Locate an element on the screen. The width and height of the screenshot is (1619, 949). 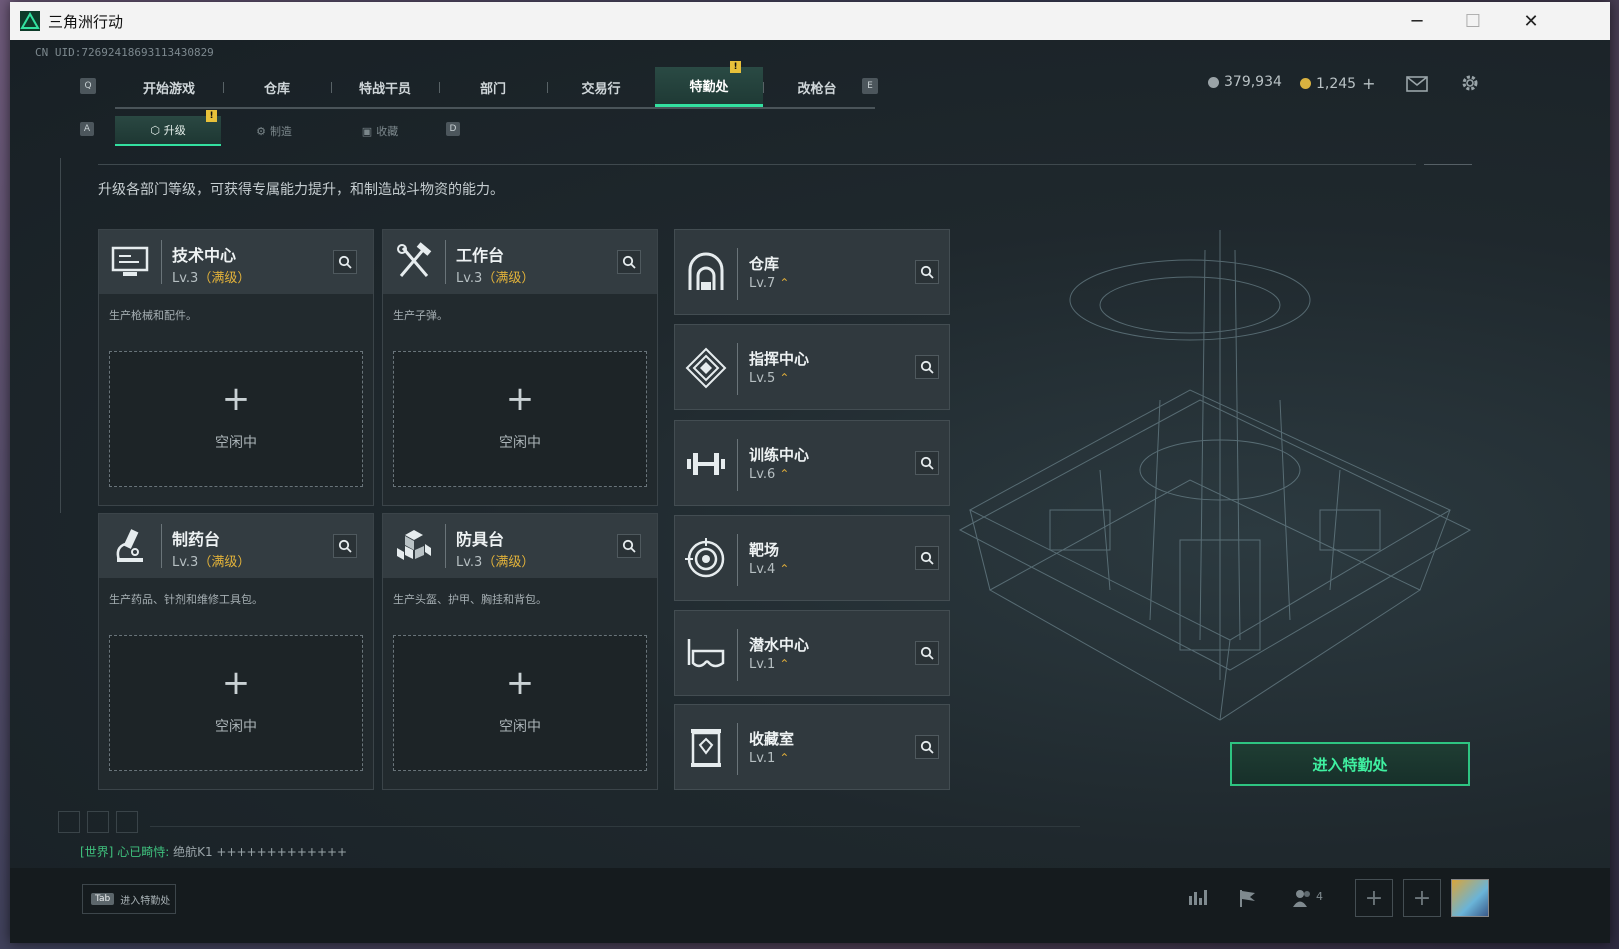
department-shooting-range: 靶场 Lv.4 ⌃ is located at coordinates (812, 558).